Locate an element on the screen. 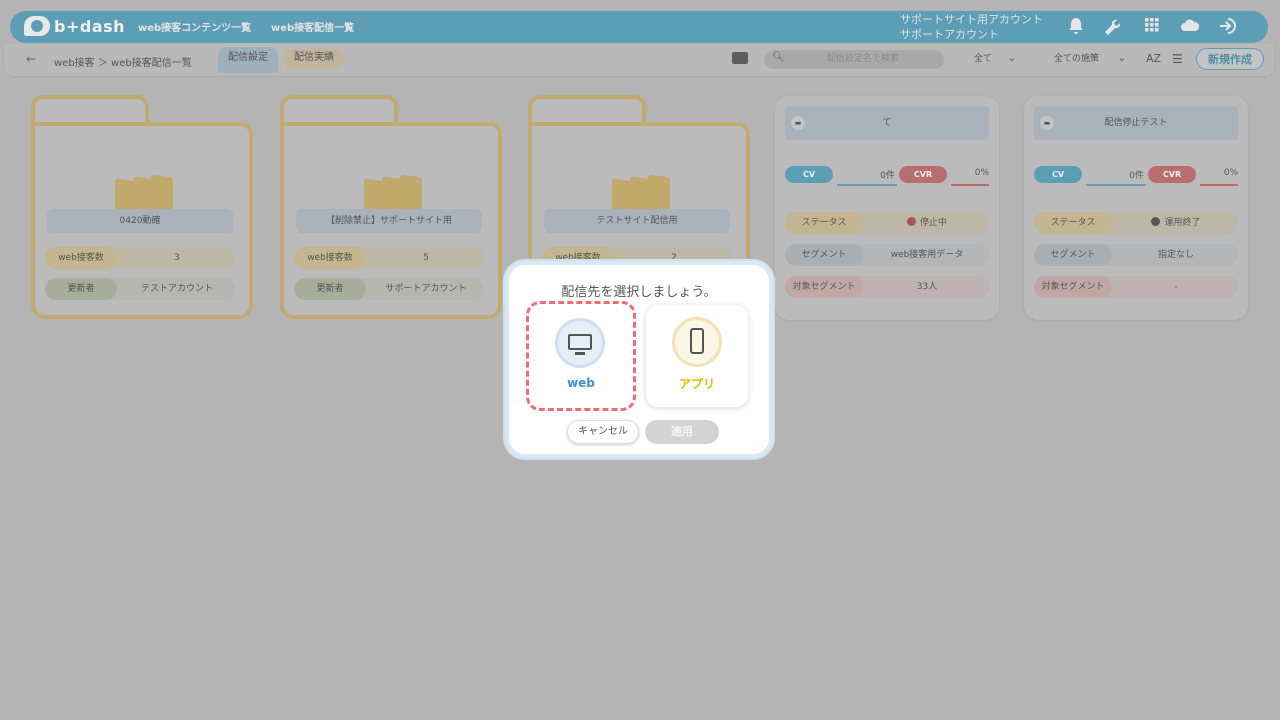 The width and height of the screenshot is (1280, 720). nav-web-delivery: web接客配信一覧 is located at coordinates (312, 26).